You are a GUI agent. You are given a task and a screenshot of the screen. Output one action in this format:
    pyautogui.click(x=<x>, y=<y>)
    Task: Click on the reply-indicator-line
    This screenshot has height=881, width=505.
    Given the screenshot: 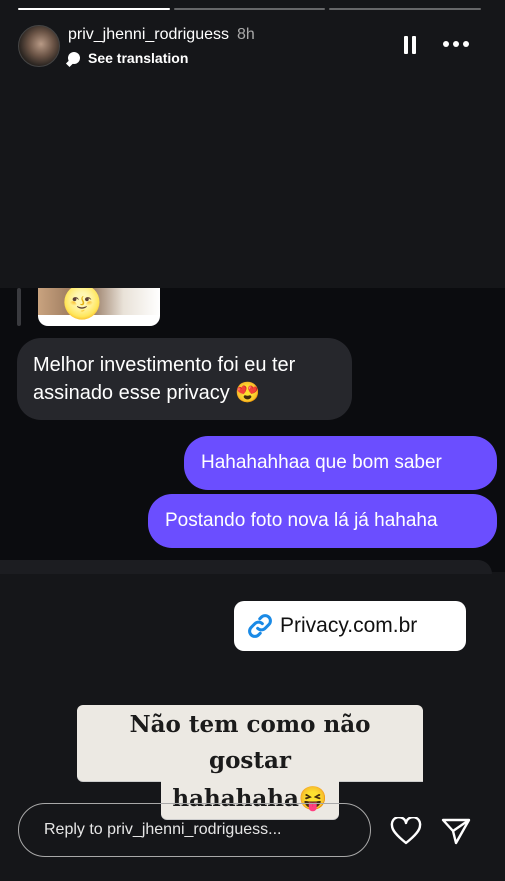 What is the action you would take?
    pyautogui.click(x=19, y=307)
    